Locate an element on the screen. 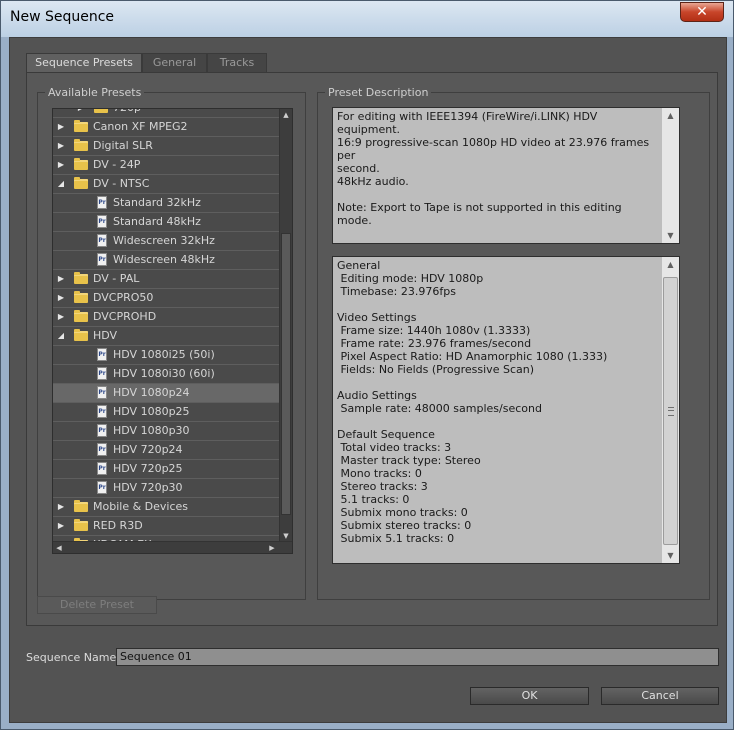 Image resolution: width=734 pixels, height=730 pixels. tree-preset-item: Pr Standard 48kHz is located at coordinates (166, 222).